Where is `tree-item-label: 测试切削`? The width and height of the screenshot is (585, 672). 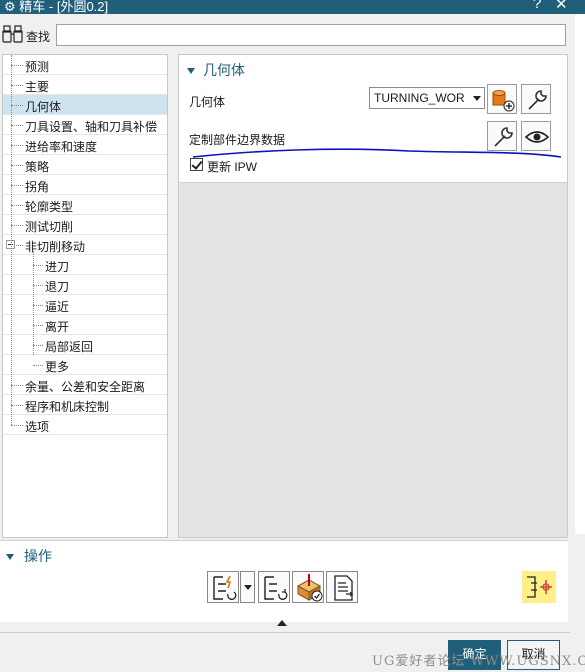
tree-item-label: 测试切削 is located at coordinates (49, 227).